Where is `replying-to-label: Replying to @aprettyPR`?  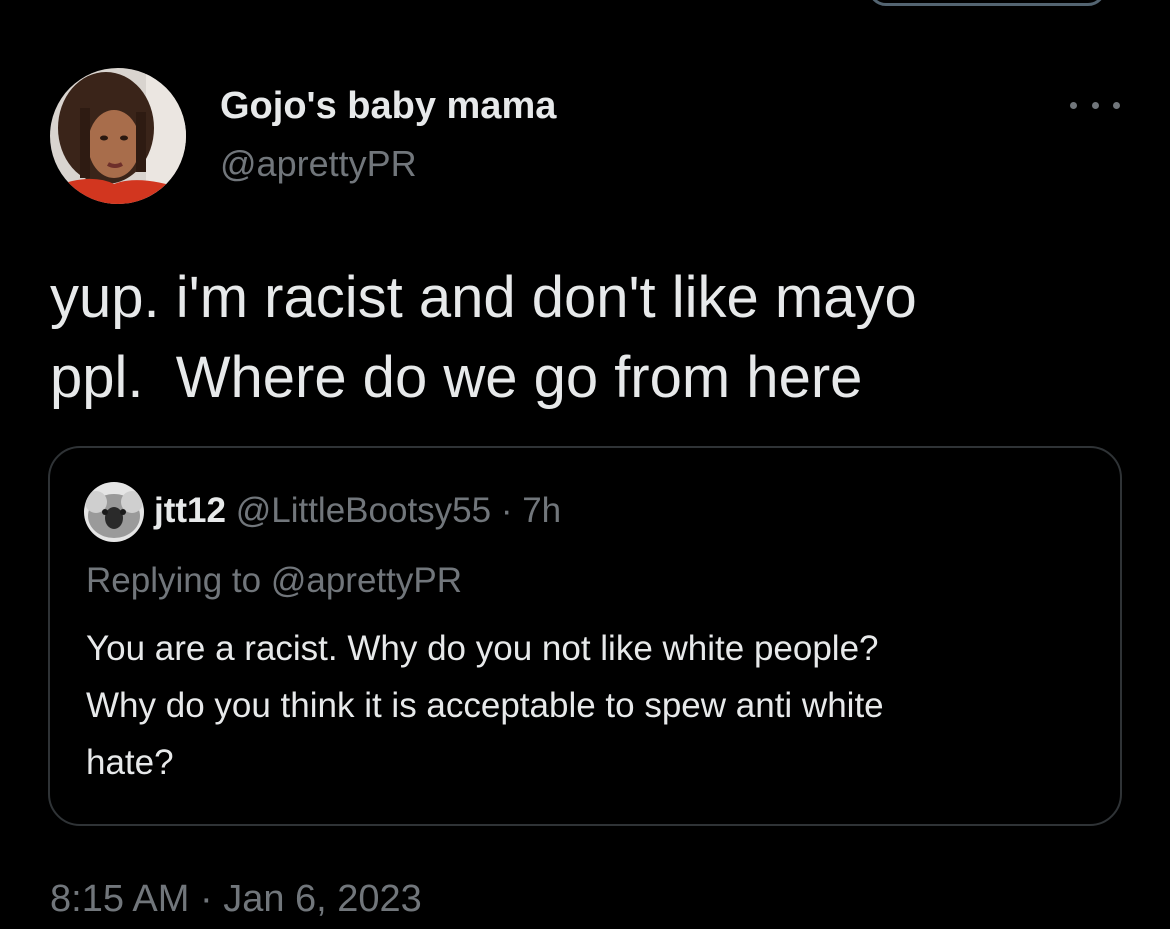 replying-to-label: Replying to @aprettyPR is located at coordinates (274, 580).